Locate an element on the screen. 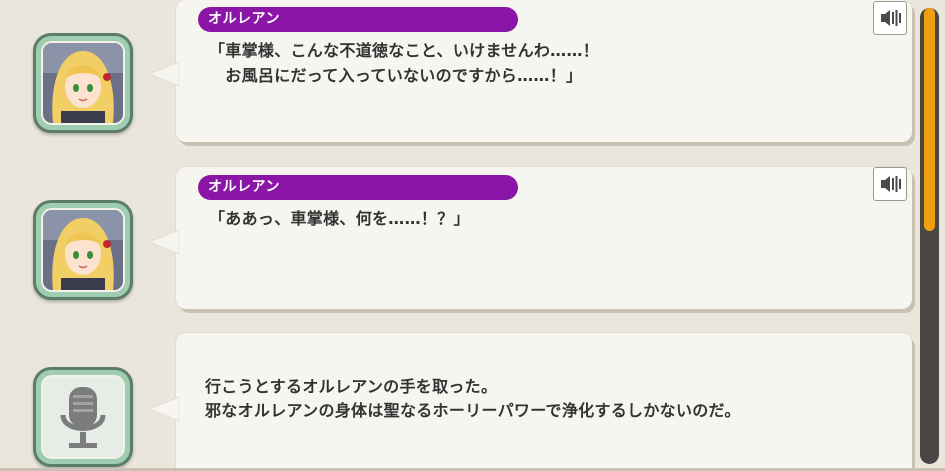 The height and width of the screenshot is (471, 945). log-scrollbar is located at coordinates (929, 236).